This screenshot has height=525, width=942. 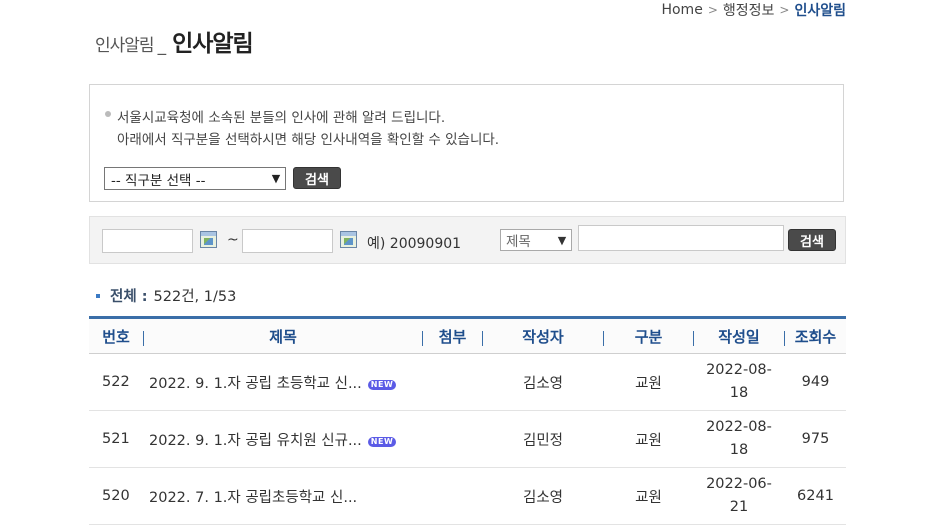 What do you see at coordinates (543, 337) in the screenshot?
I see `column-header-author: 작성자` at bounding box center [543, 337].